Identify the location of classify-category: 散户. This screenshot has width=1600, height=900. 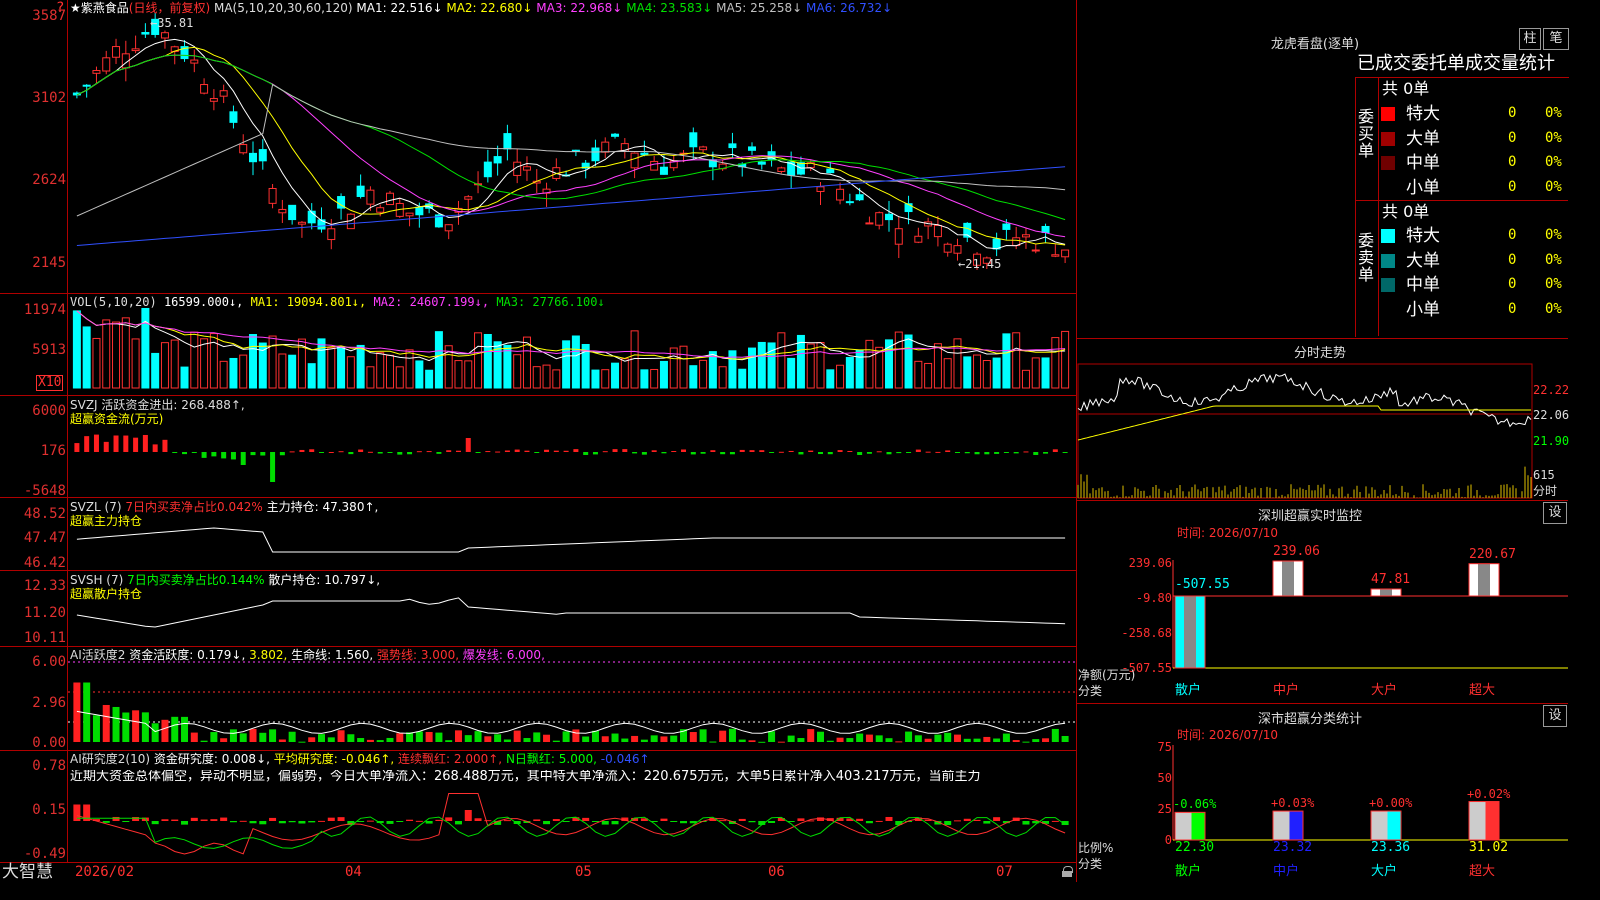
(1188, 871).